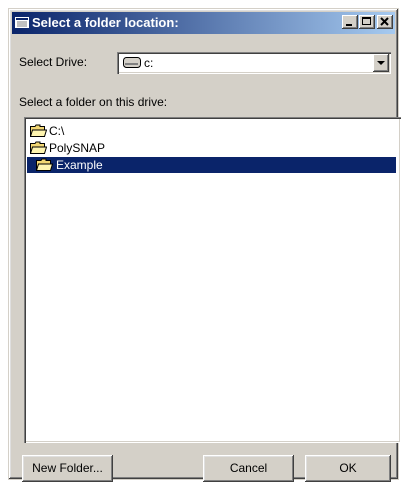  I want to click on folder-window-icon, so click(22, 22).